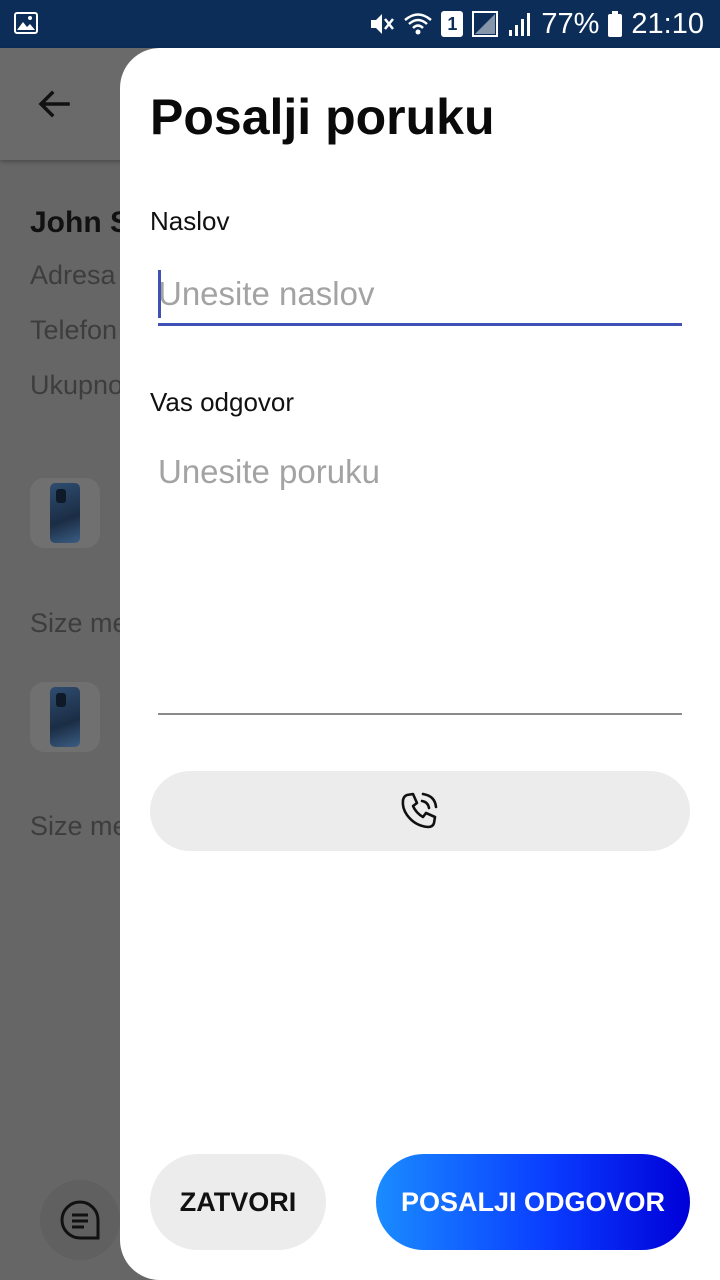 Image resolution: width=720 pixels, height=1280 pixels. I want to click on message-label: Vas odgovor, so click(222, 402).